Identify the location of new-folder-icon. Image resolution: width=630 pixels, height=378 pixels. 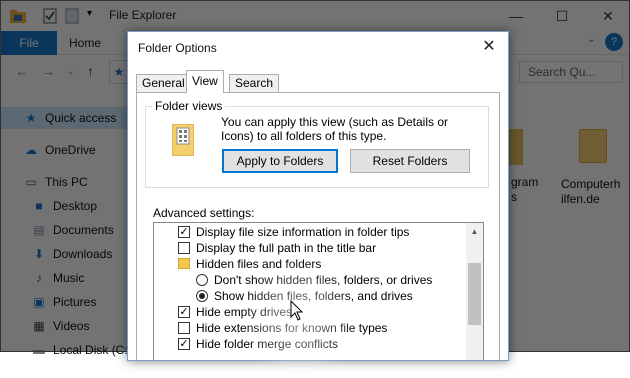
(72, 16).